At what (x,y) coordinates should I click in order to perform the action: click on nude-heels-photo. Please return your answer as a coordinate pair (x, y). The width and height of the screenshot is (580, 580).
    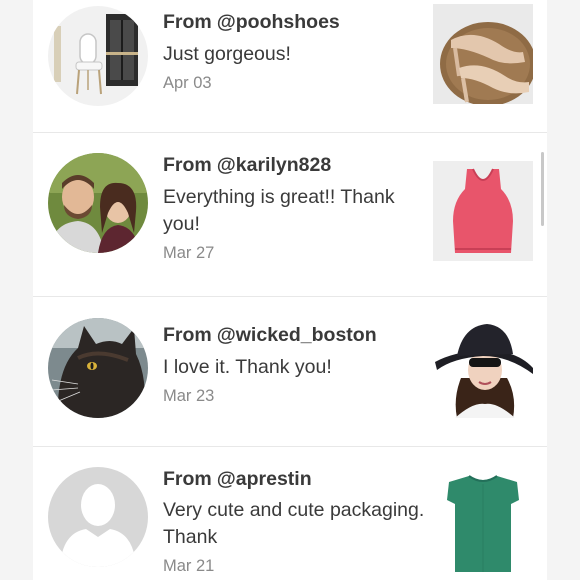
    Looking at the image, I should click on (483, 54).